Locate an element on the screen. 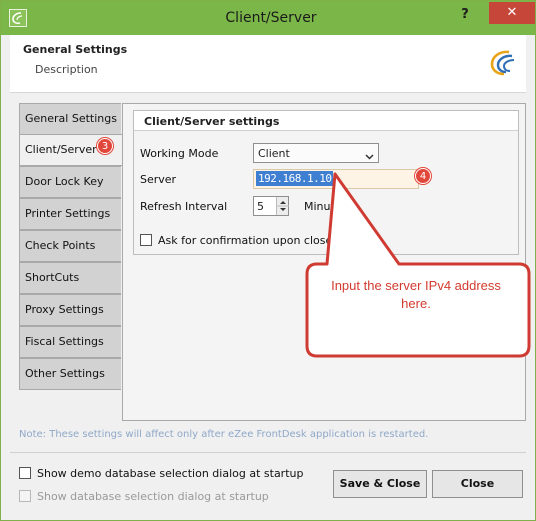 This screenshot has width=536, height=521. nav-item-label: Printer Settings is located at coordinates (68, 213).